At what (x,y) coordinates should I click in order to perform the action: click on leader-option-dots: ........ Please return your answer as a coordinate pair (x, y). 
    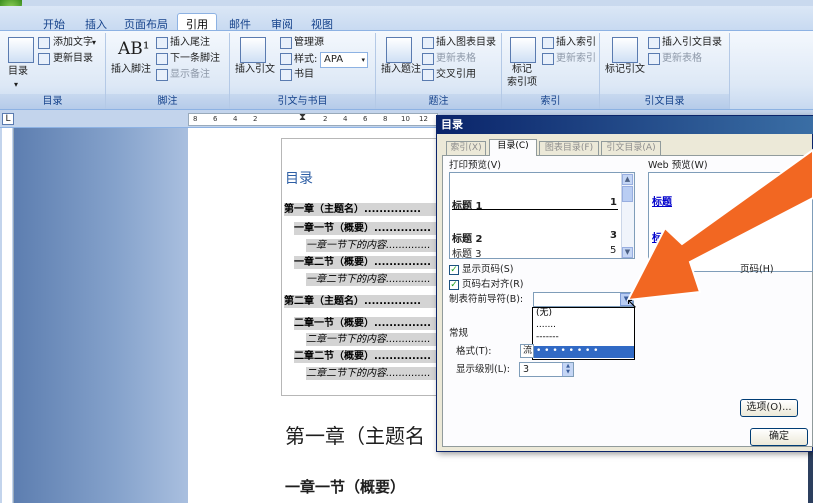
    Looking at the image, I should click on (583, 326).